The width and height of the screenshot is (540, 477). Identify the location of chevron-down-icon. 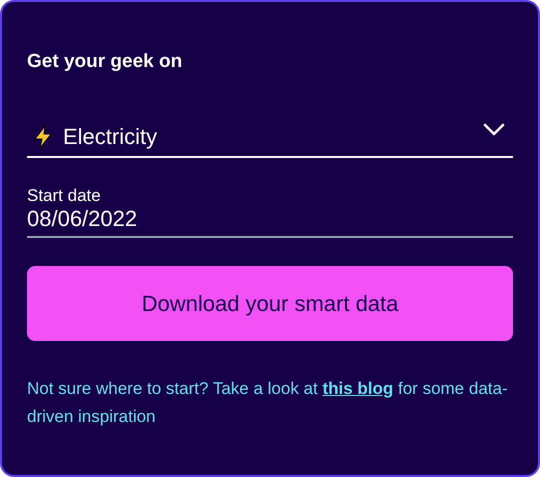
(494, 129).